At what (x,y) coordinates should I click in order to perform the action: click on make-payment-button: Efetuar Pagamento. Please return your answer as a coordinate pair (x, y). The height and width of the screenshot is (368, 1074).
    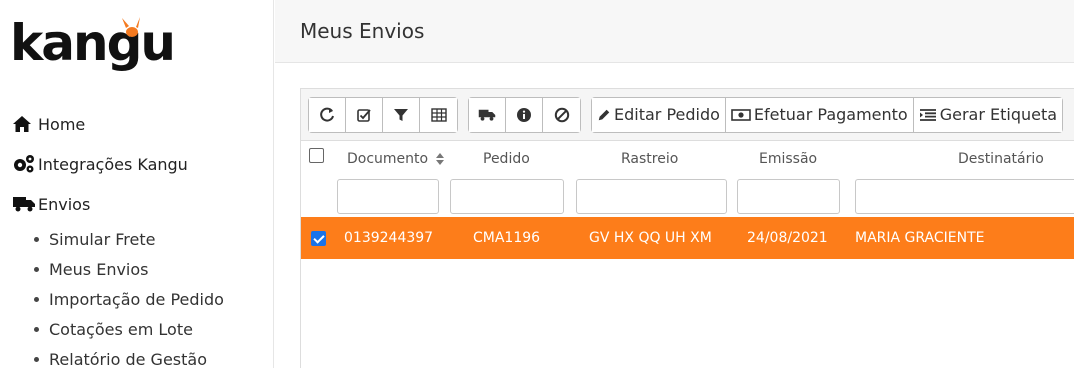
    Looking at the image, I should click on (819, 114).